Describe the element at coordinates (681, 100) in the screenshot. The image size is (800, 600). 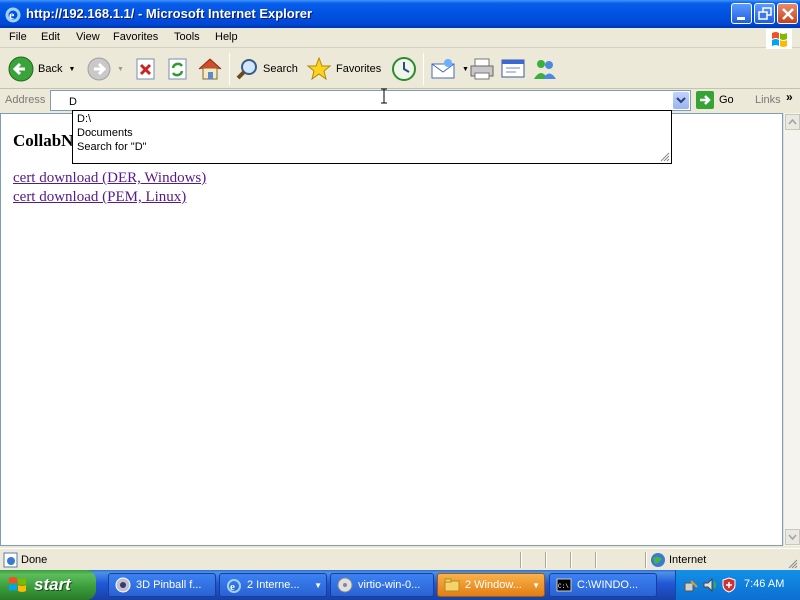
I see `address-dropdown-button` at that location.